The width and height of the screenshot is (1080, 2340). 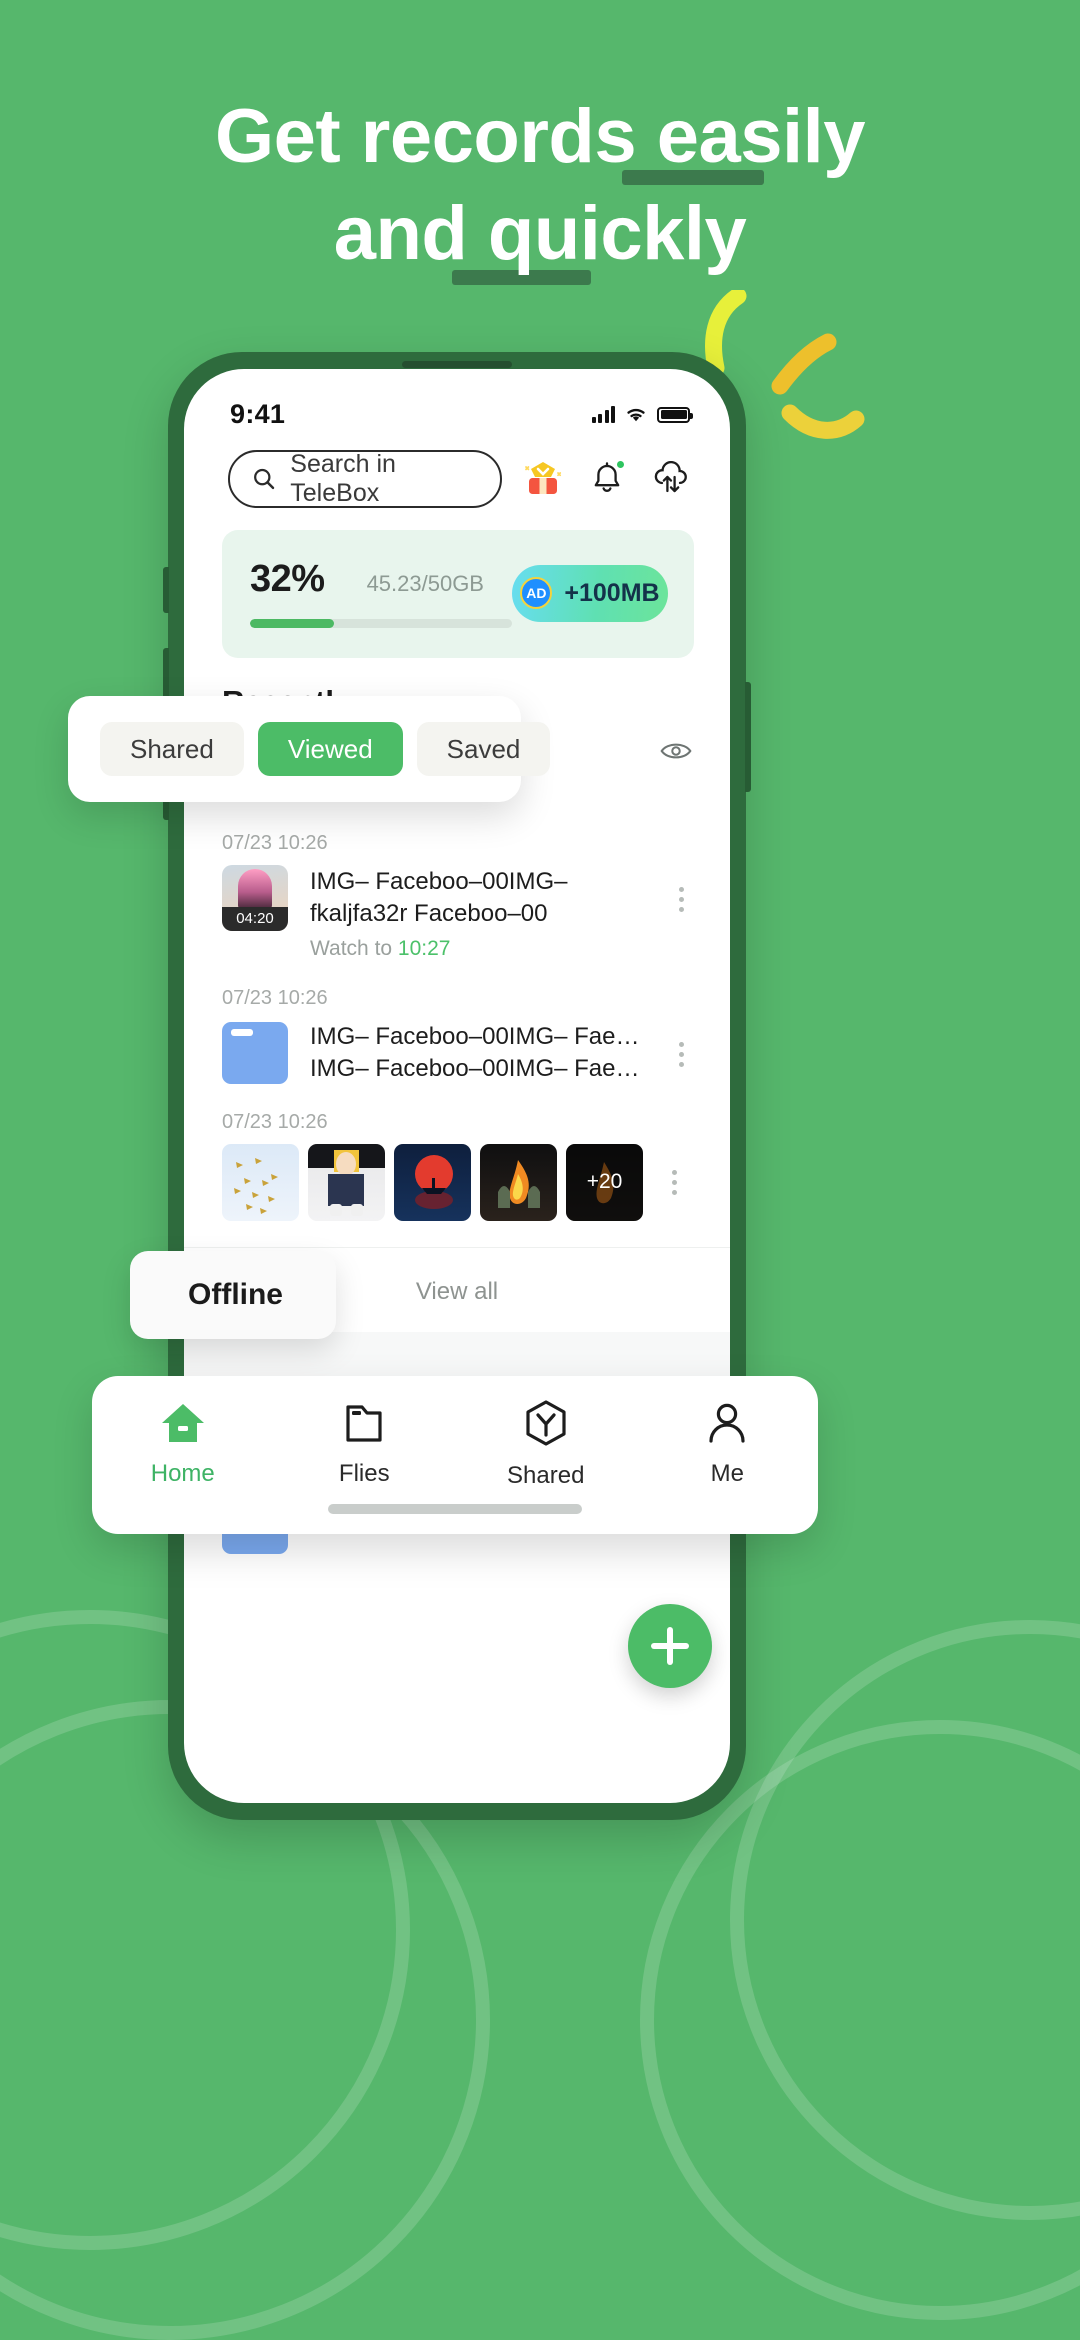 What do you see at coordinates (182, 1473) in the screenshot?
I see `nav-label-home: Home` at bounding box center [182, 1473].